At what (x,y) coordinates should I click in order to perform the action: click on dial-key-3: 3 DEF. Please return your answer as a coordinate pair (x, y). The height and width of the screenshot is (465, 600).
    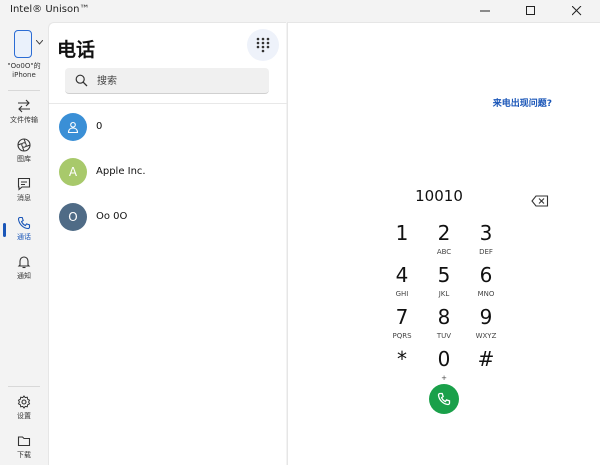
    Looking at the image, I should click on (486, 241).